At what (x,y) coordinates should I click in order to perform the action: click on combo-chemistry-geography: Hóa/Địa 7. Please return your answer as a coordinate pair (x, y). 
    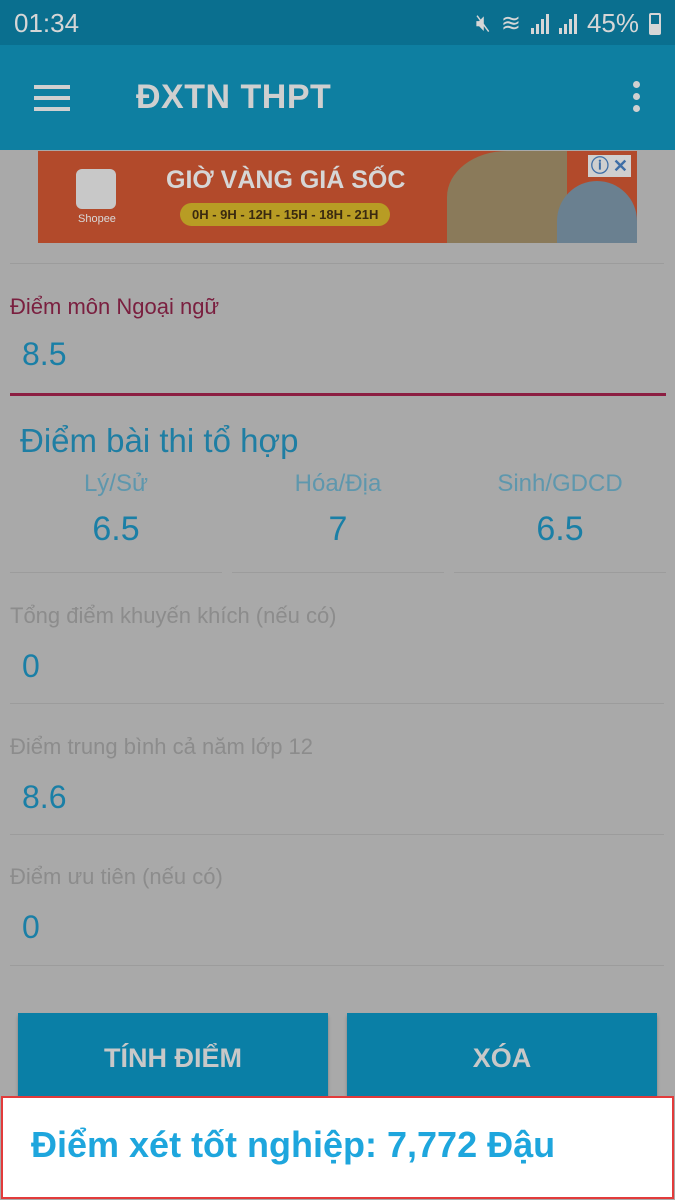
    Looking at the image, I should click on (338, 521).